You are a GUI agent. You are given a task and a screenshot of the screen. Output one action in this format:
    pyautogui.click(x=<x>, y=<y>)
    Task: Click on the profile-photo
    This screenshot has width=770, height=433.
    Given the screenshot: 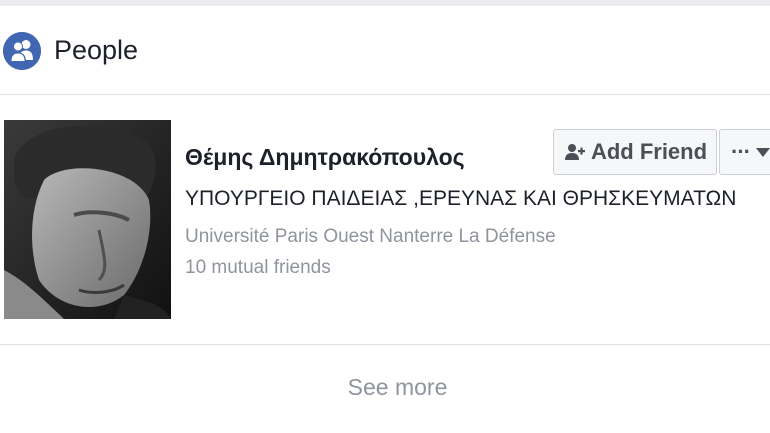 What is the action you would take?
    pyautogui.click(x=87, y=219)
    